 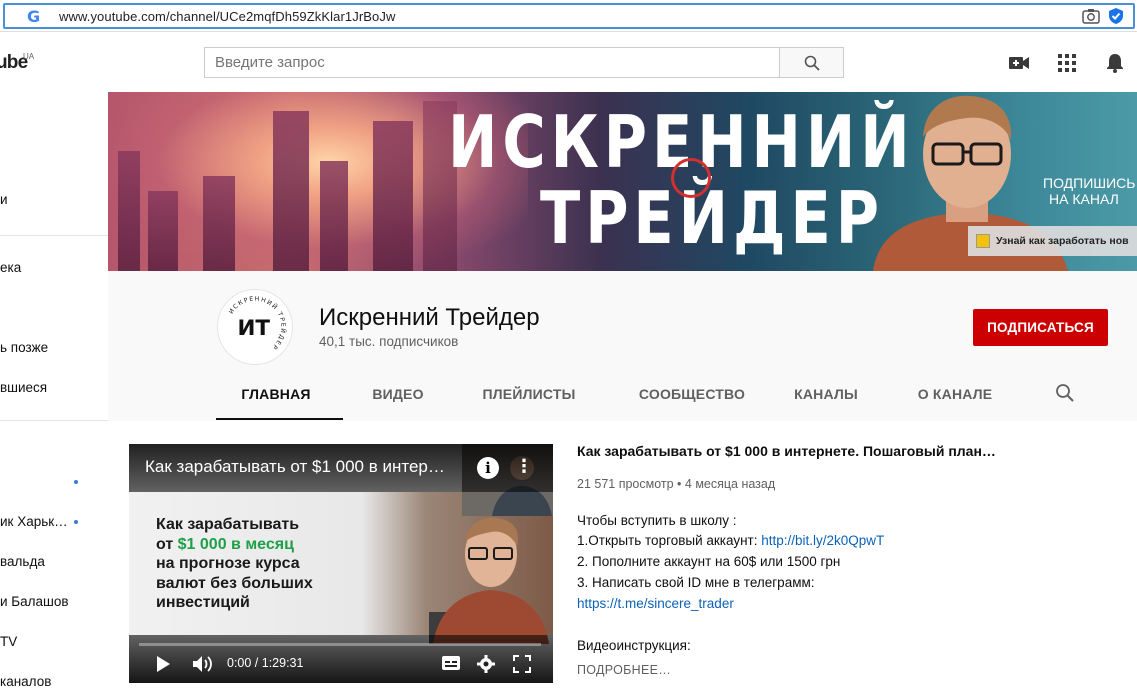 I want to click on play-icon, so click(x=163, y=664).